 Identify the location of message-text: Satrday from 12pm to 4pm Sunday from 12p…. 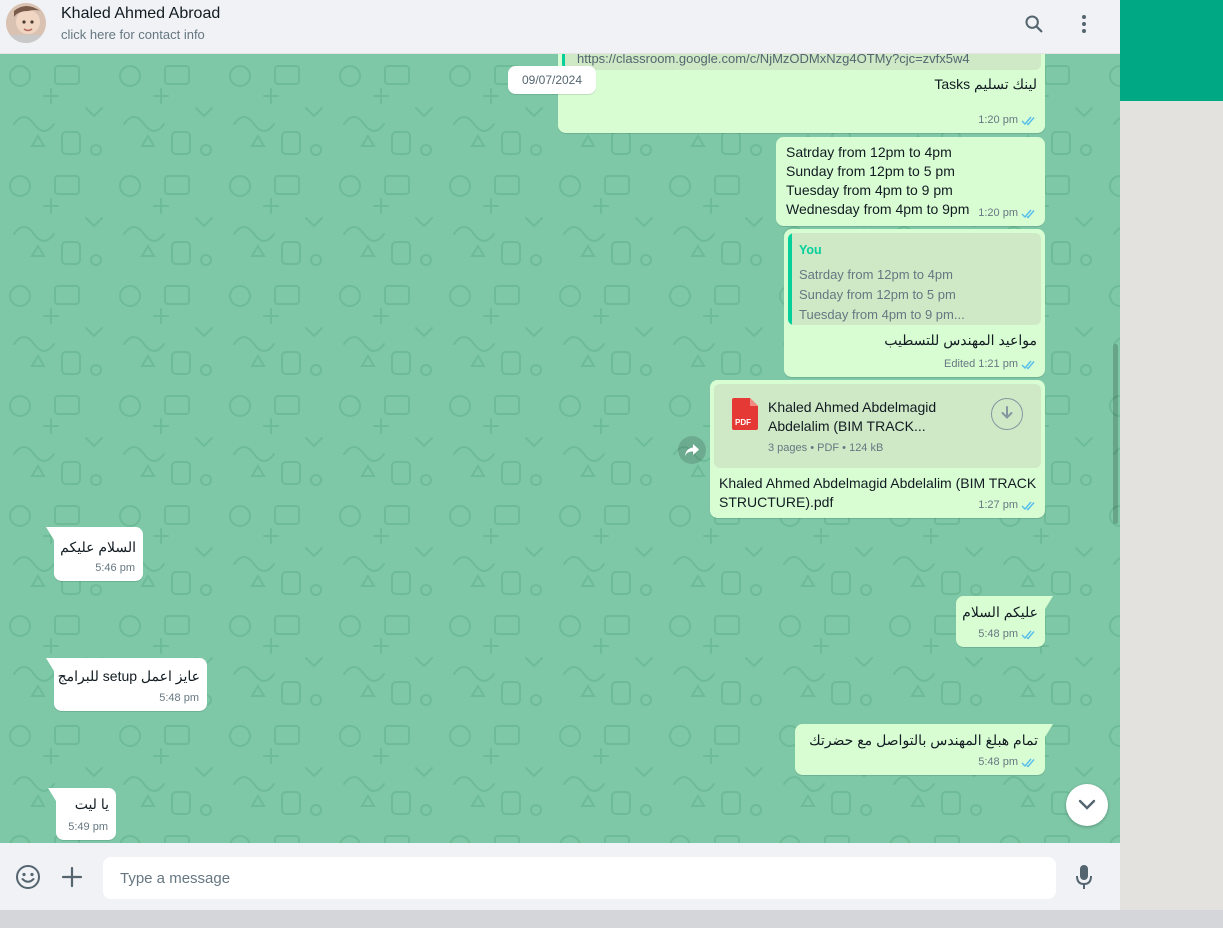
(877, 181).